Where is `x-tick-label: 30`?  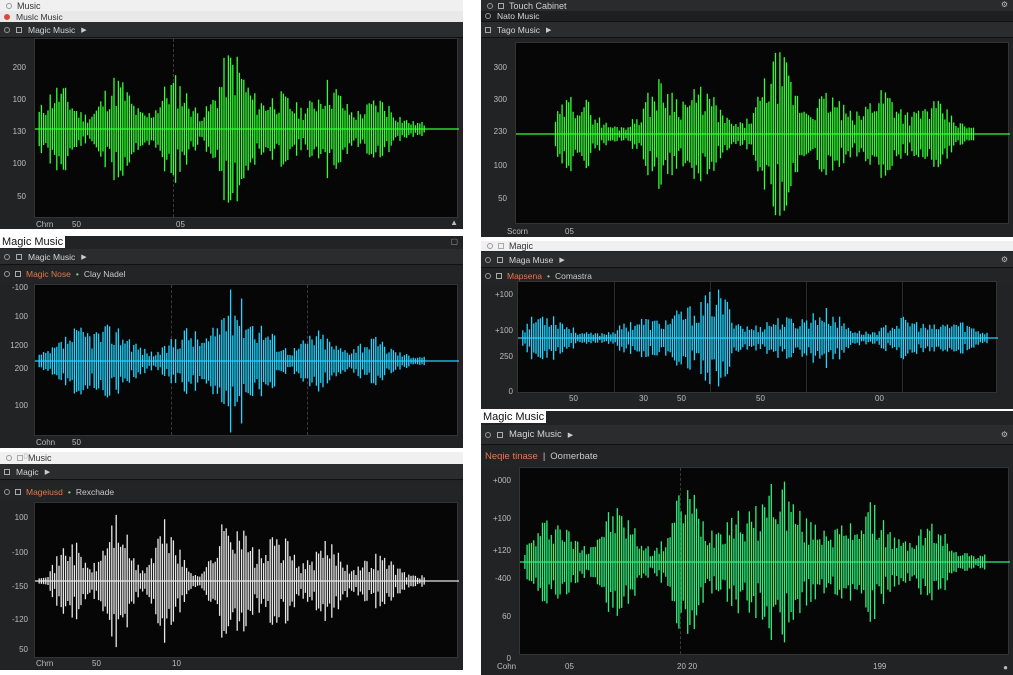 x-tick-label: 30 is located at coordinates (643, 398).